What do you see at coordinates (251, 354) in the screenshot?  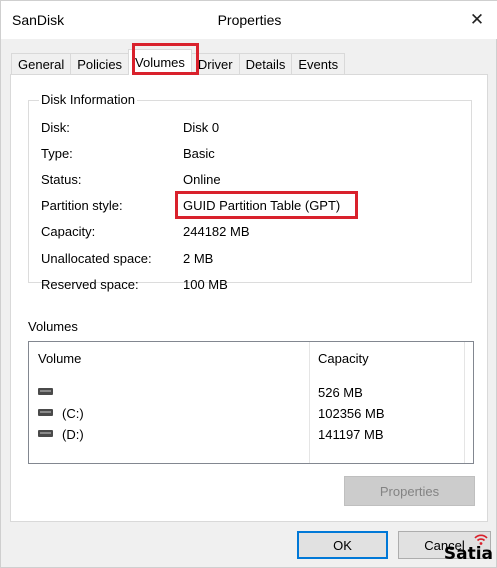 I see `volumes-list-header: Volume Capacity` at bounding box center [251, 354].